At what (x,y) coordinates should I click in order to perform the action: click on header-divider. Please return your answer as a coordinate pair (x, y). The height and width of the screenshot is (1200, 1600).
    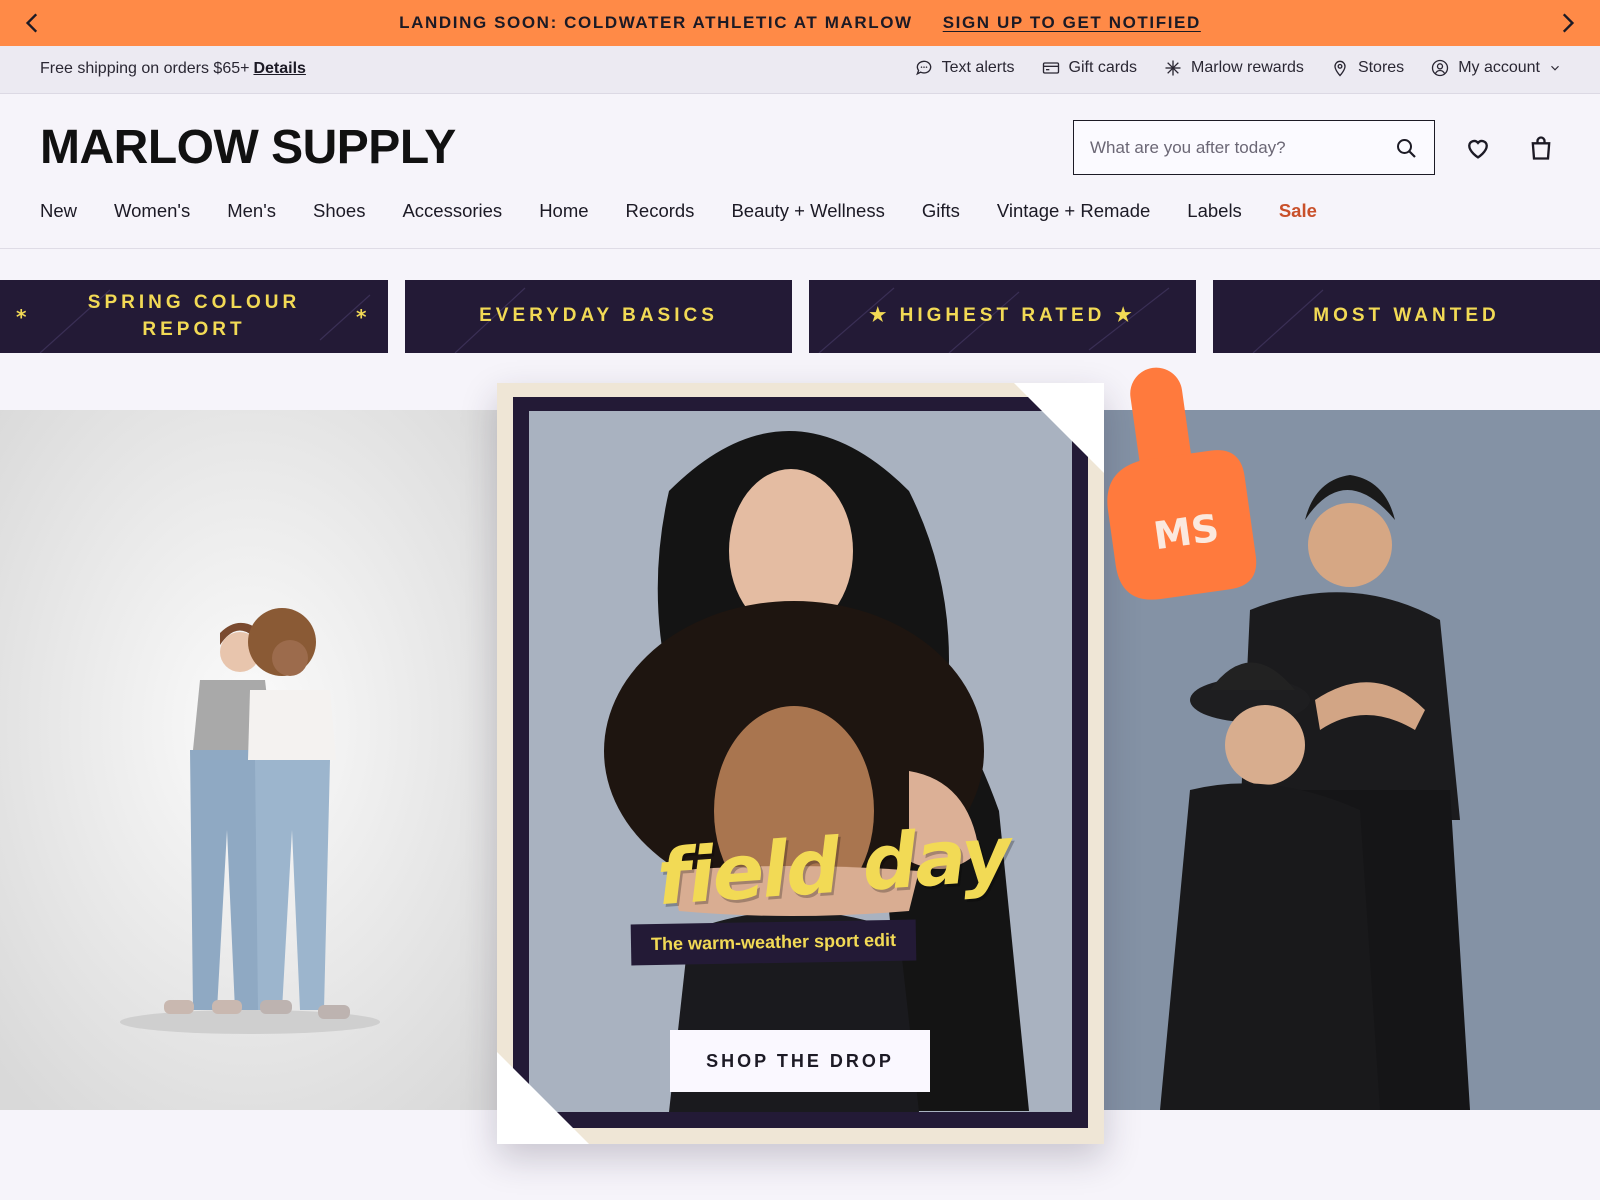
    Looking at the image, I should click on (800, 248).